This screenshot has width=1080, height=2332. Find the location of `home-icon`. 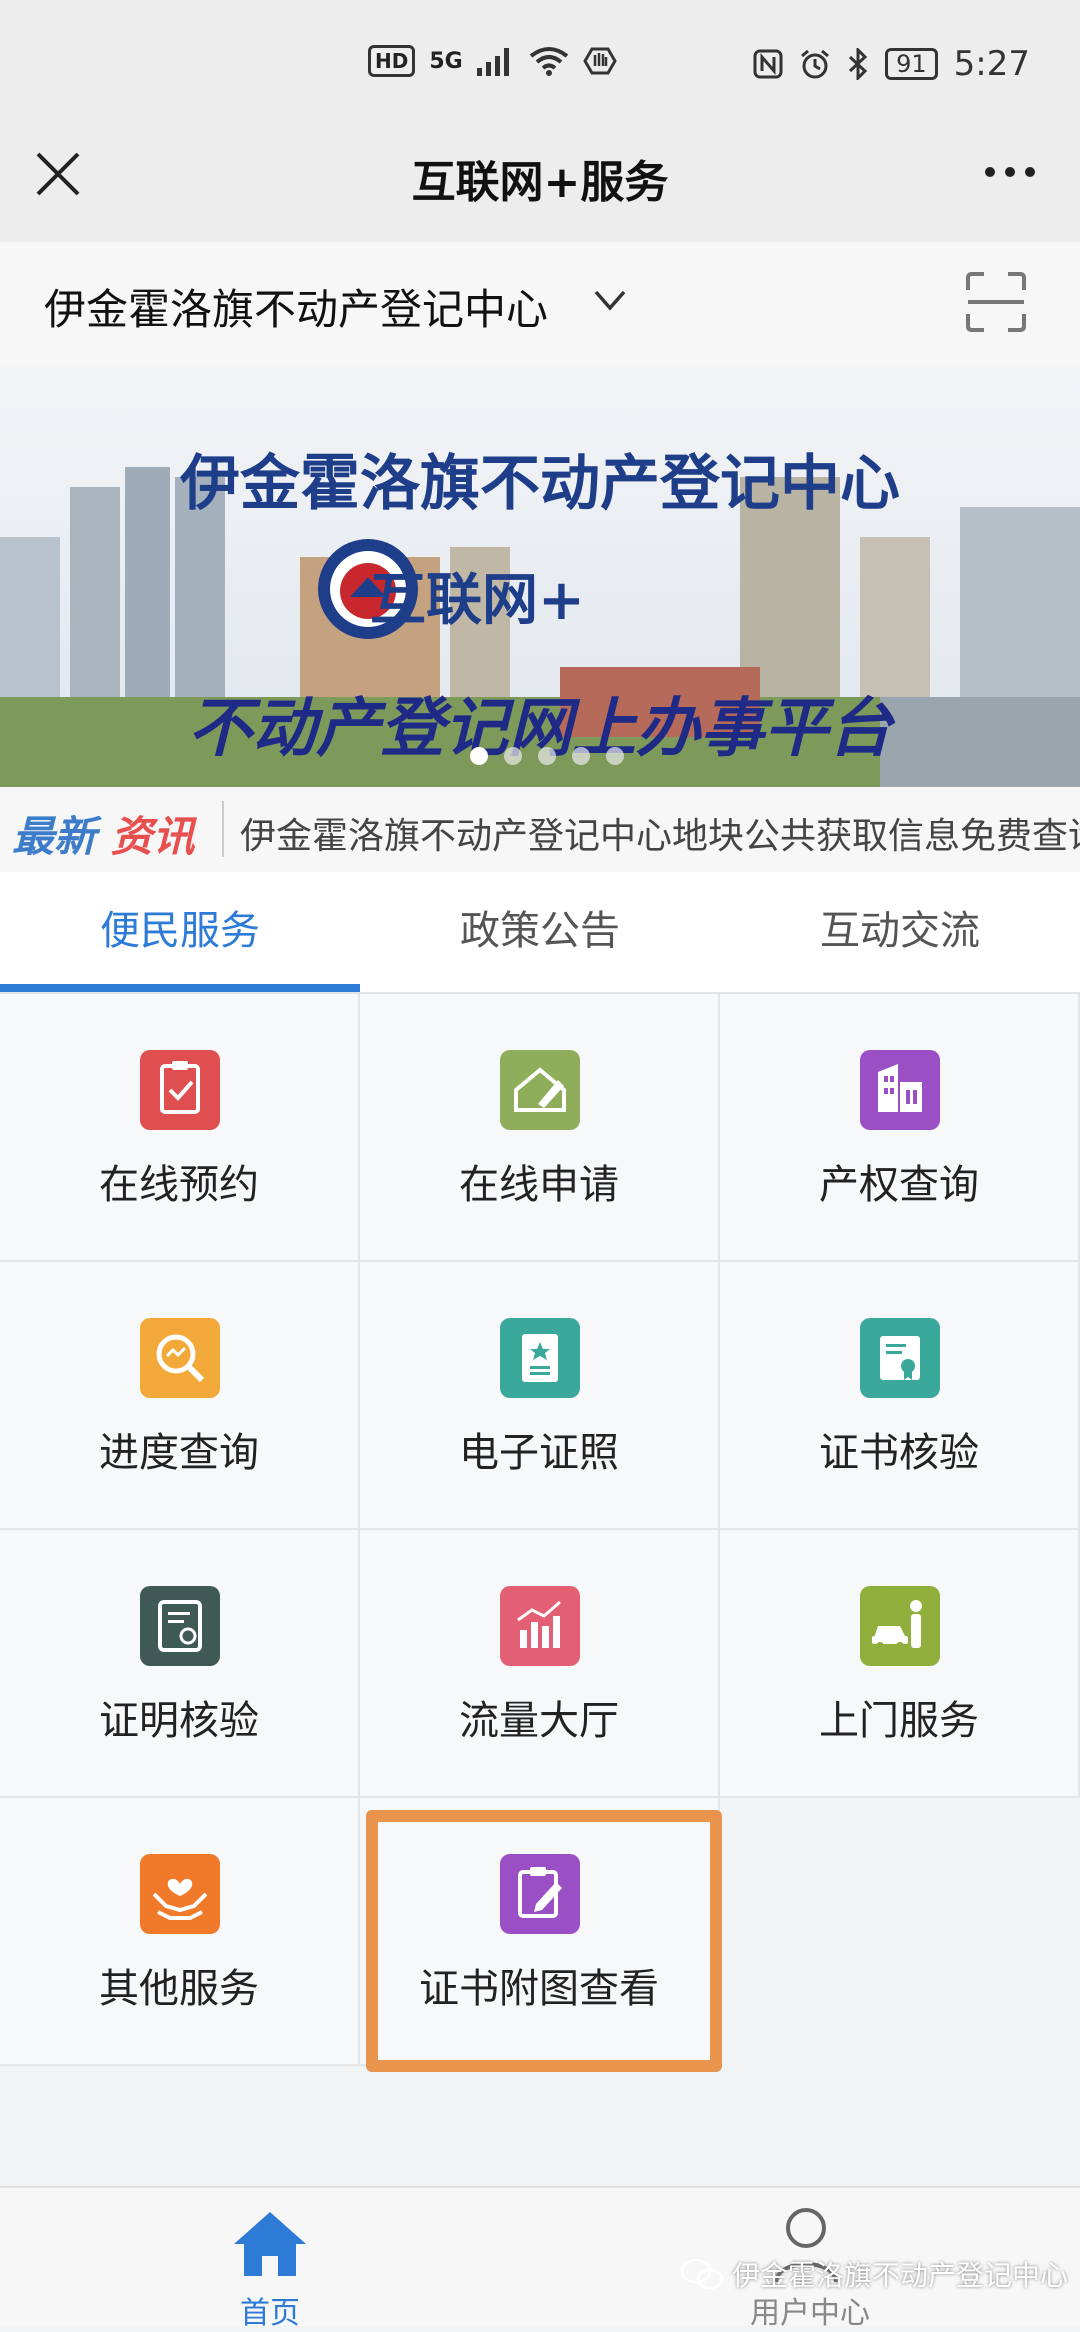

home-icon is located at coordinates (270, 2243).